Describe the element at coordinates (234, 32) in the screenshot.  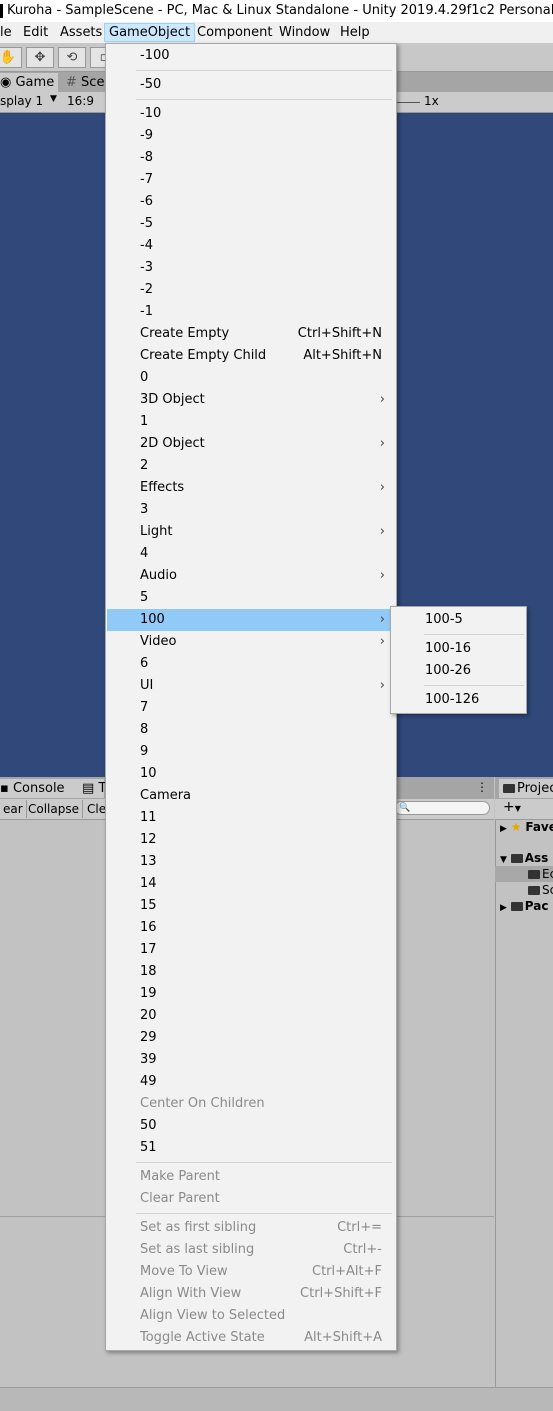
I see `menu-component: Component` at that location.